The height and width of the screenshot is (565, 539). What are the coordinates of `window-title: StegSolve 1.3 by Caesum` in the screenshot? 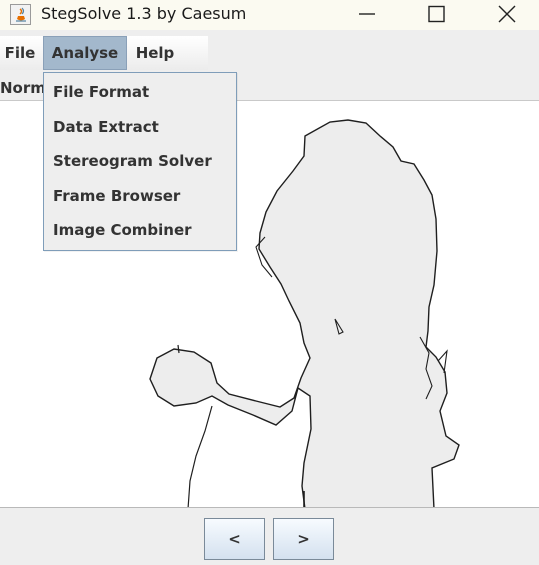 It's located at (144, 13).